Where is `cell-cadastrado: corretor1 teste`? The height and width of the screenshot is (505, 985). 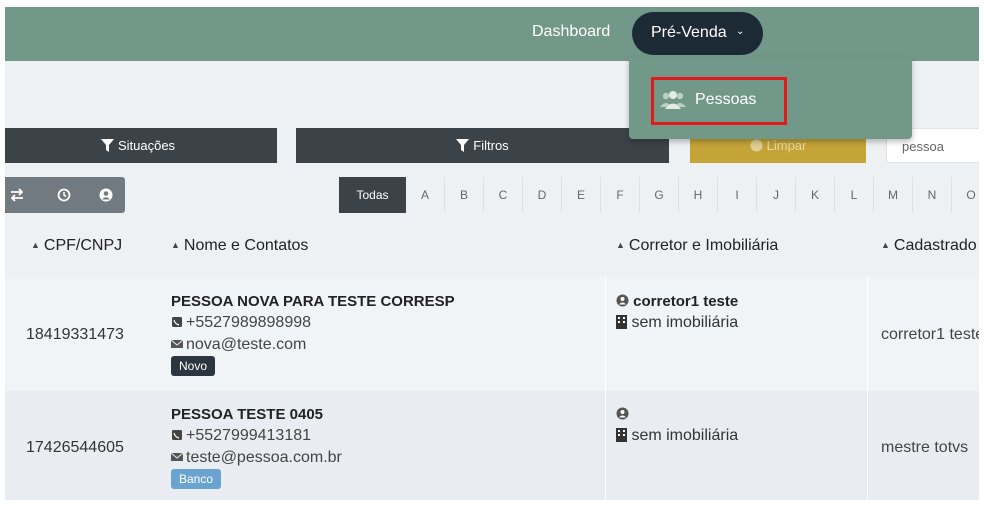 cell-cadastrado: corretor1 teste is located at coordinates (930, 334).